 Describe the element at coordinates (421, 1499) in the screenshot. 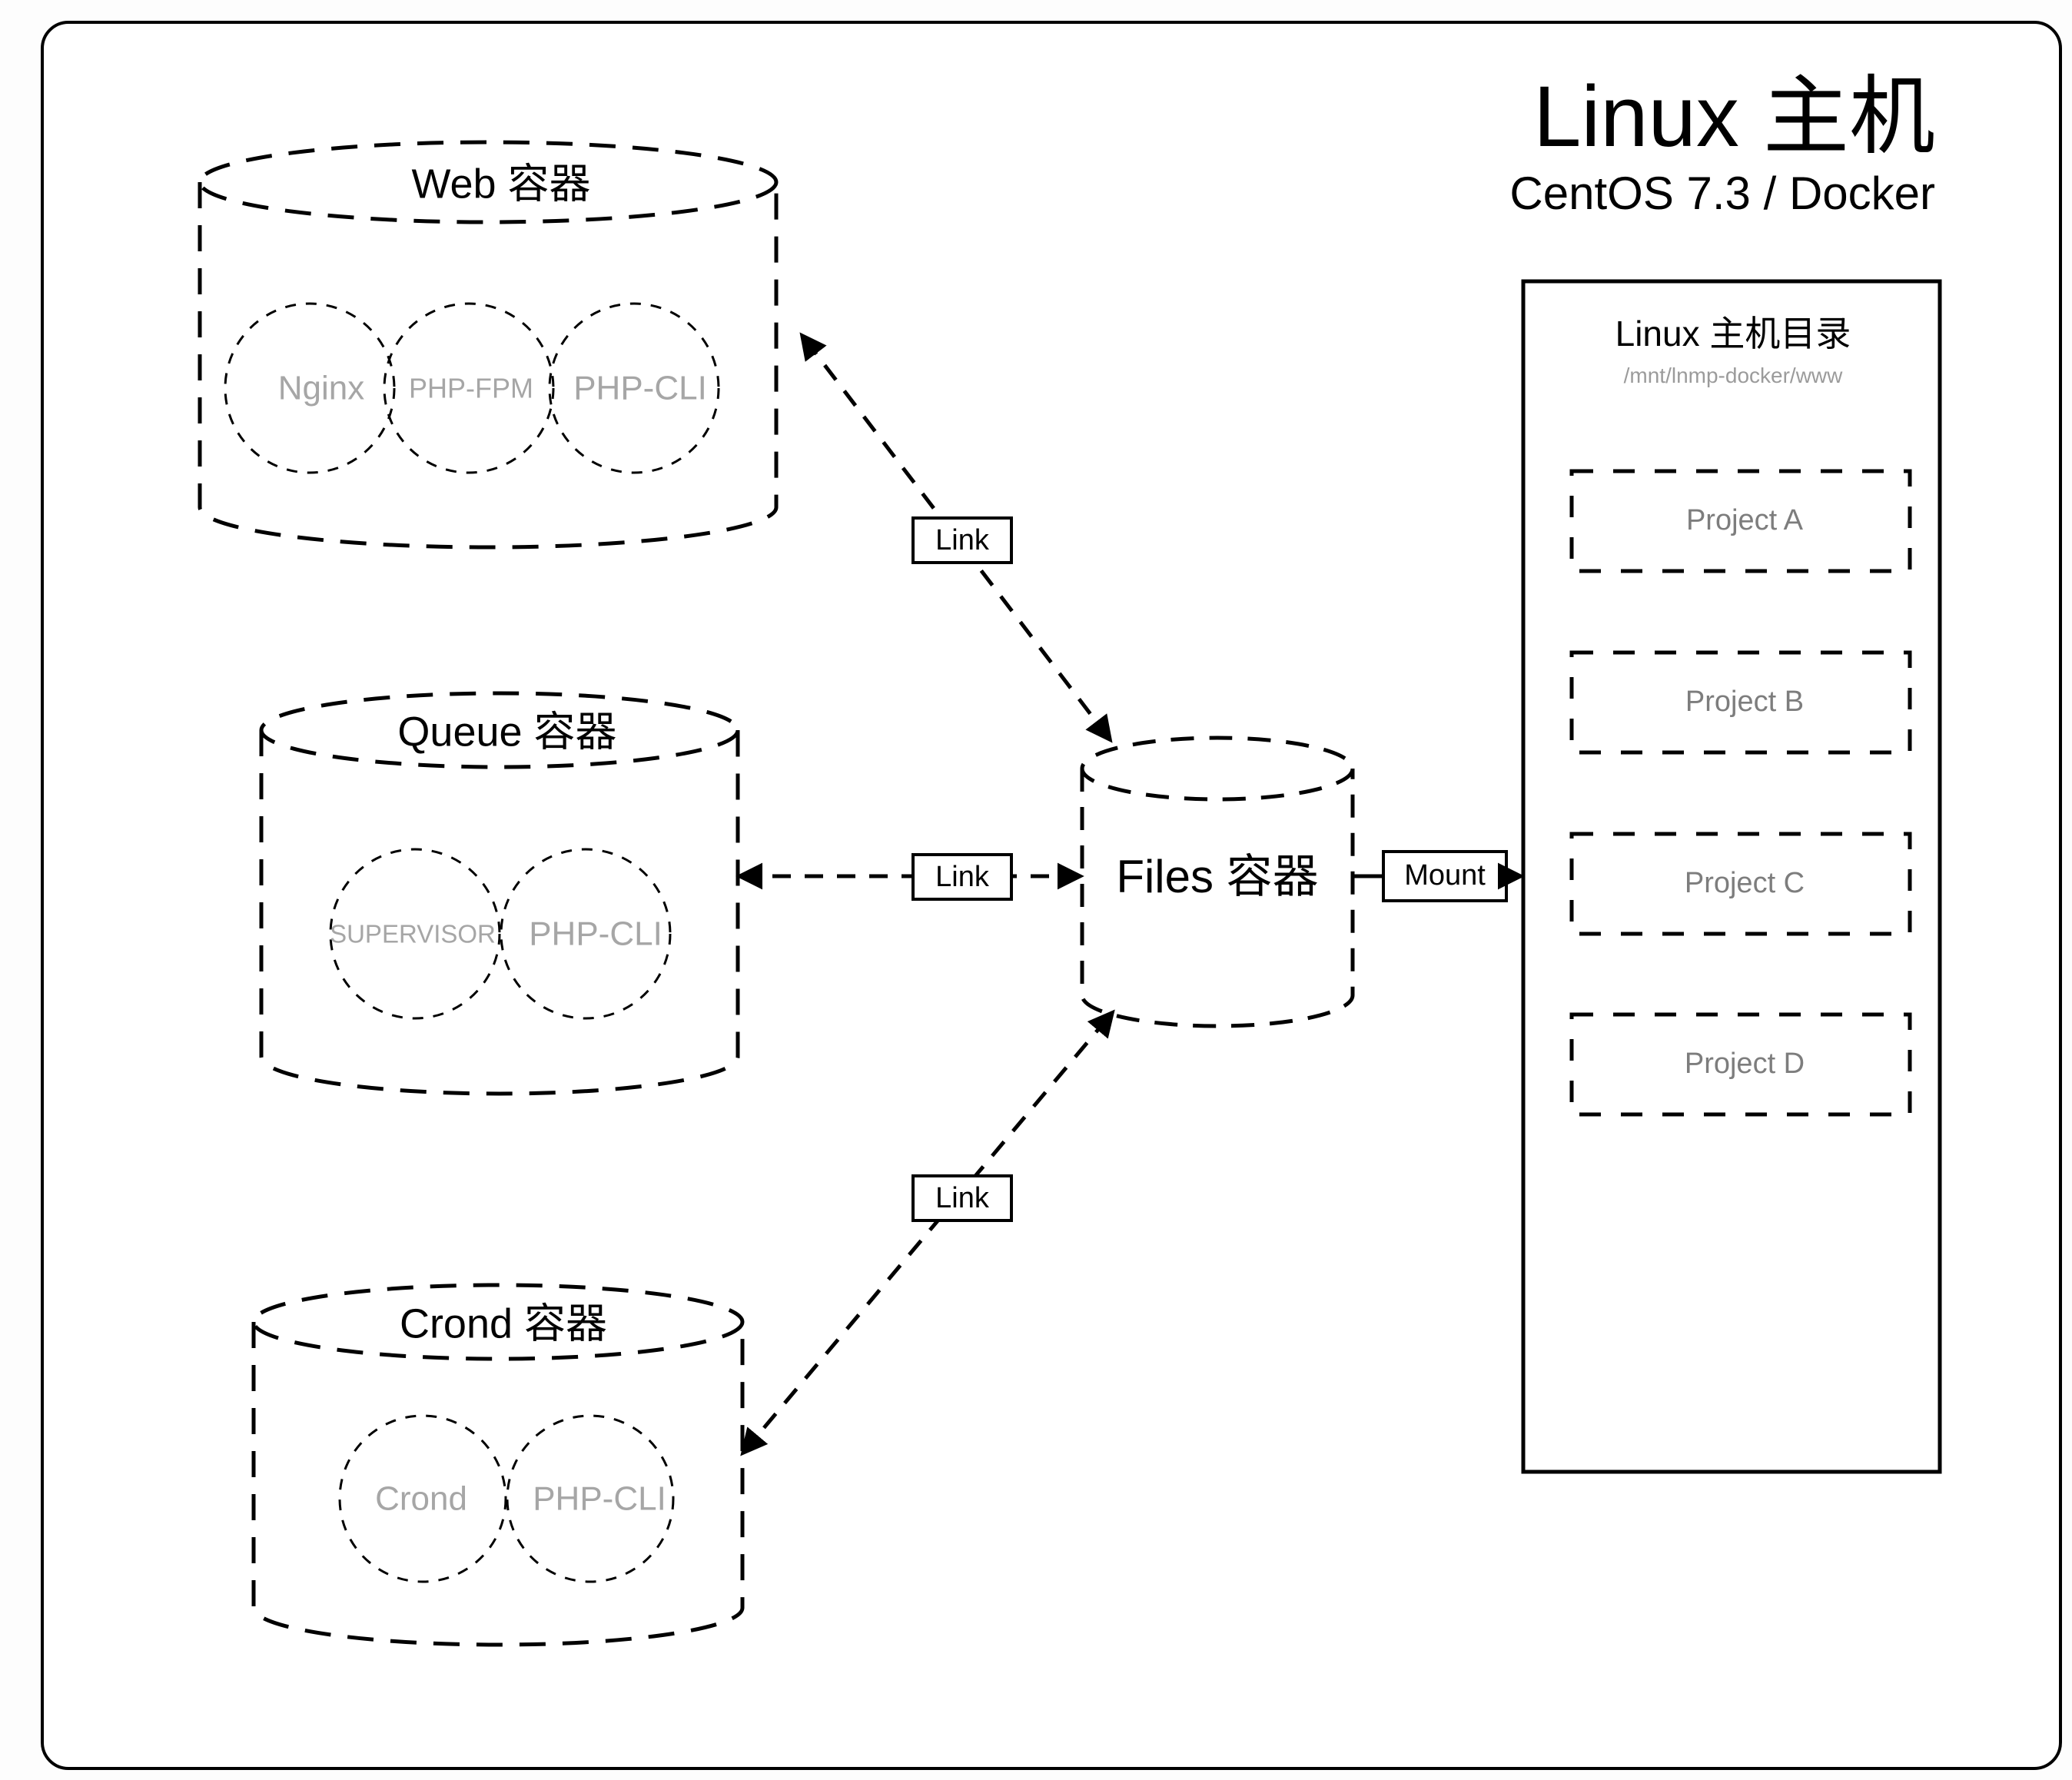

I see `crond-service-label-crond: Crond` at that location.